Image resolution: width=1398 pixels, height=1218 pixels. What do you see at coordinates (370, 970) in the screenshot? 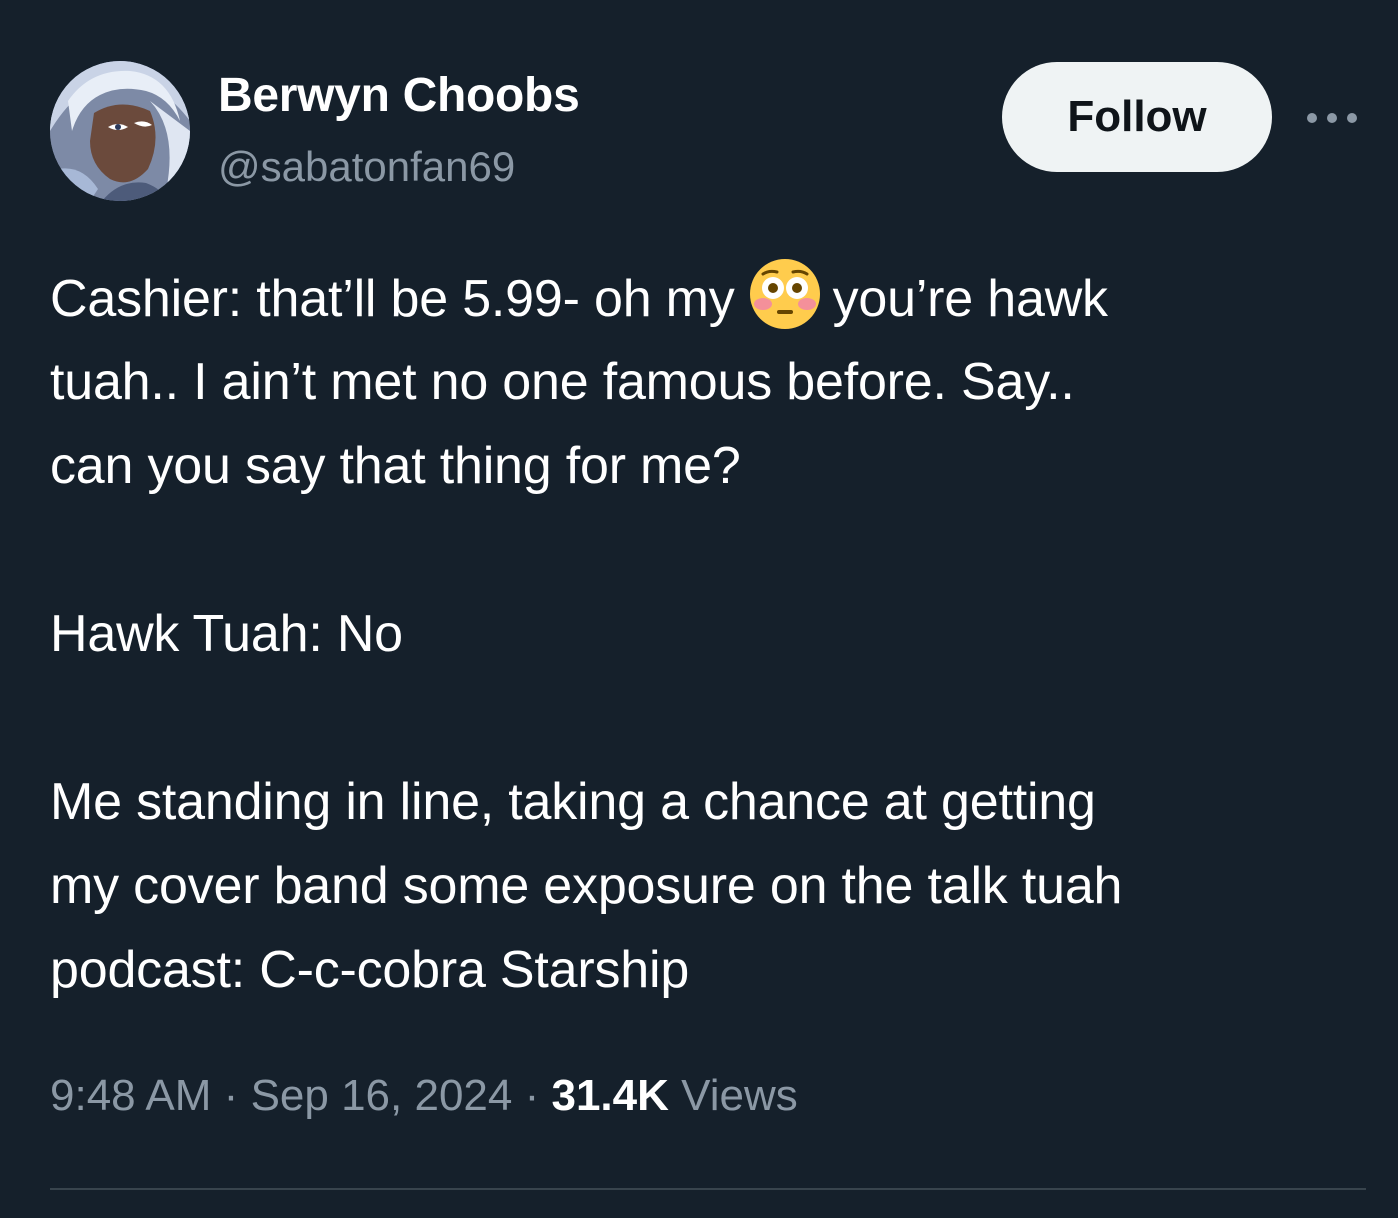
I see `tweet-line: podcast: C-c-cobra Starship` at bounding box center [370, 970].